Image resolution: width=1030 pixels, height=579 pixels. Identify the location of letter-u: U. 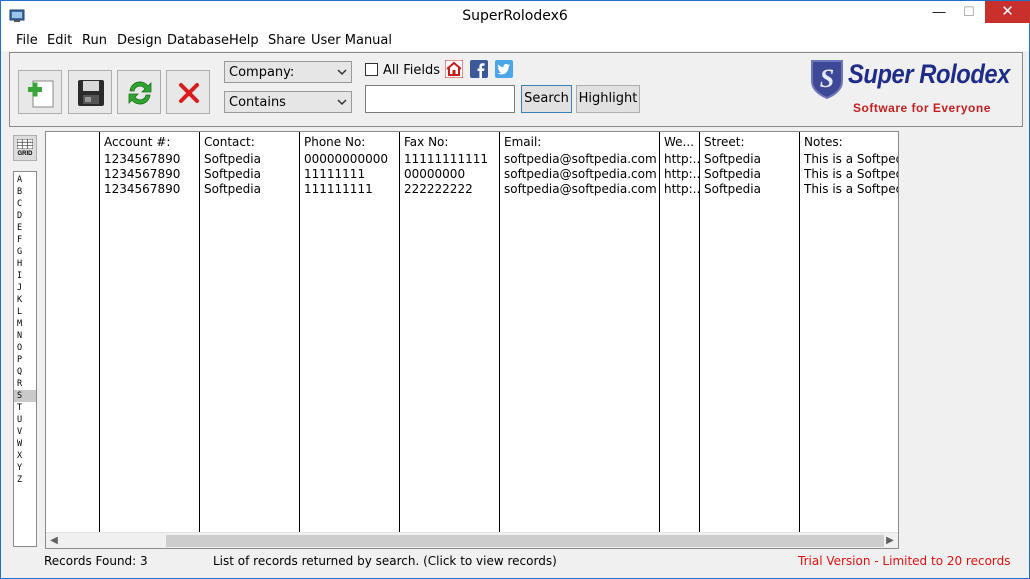
(25, 420).